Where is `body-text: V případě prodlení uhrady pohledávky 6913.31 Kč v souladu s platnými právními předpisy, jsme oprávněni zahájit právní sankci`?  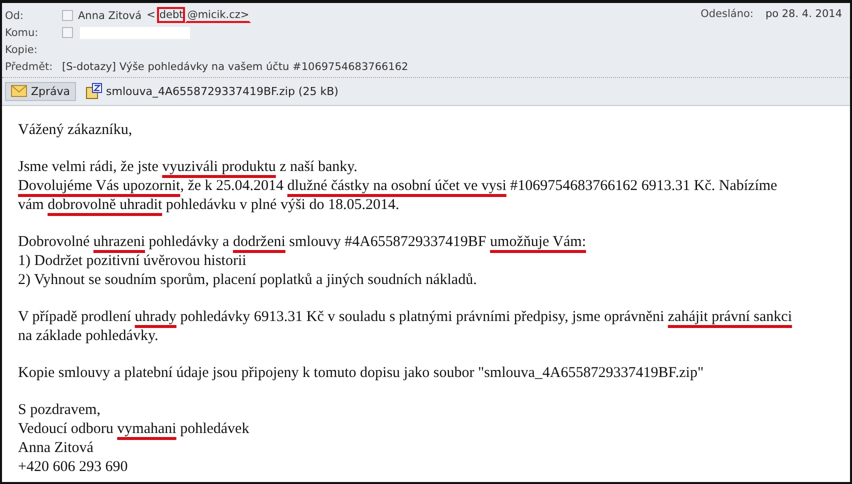
body-text: V případě prodlení uhrady pohledávky 6913.31 Kč v souladu s platnými právními předpisy, jsme oprávněni zahájit právní sankci is located at coordinates (406, 317).